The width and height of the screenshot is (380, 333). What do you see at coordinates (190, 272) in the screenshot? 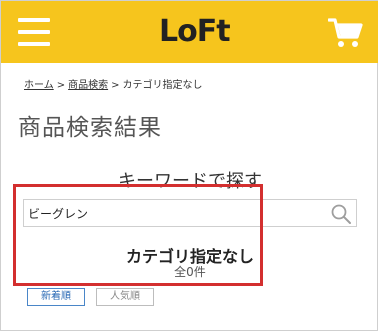
I see `result-count: 全0件` at bounding box center [190, 272].